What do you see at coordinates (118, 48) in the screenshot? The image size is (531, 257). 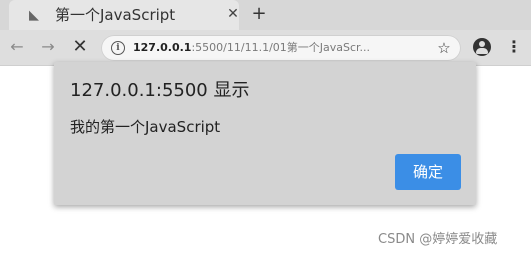 I see `info-icon: i` at bounding box center [118, 48].